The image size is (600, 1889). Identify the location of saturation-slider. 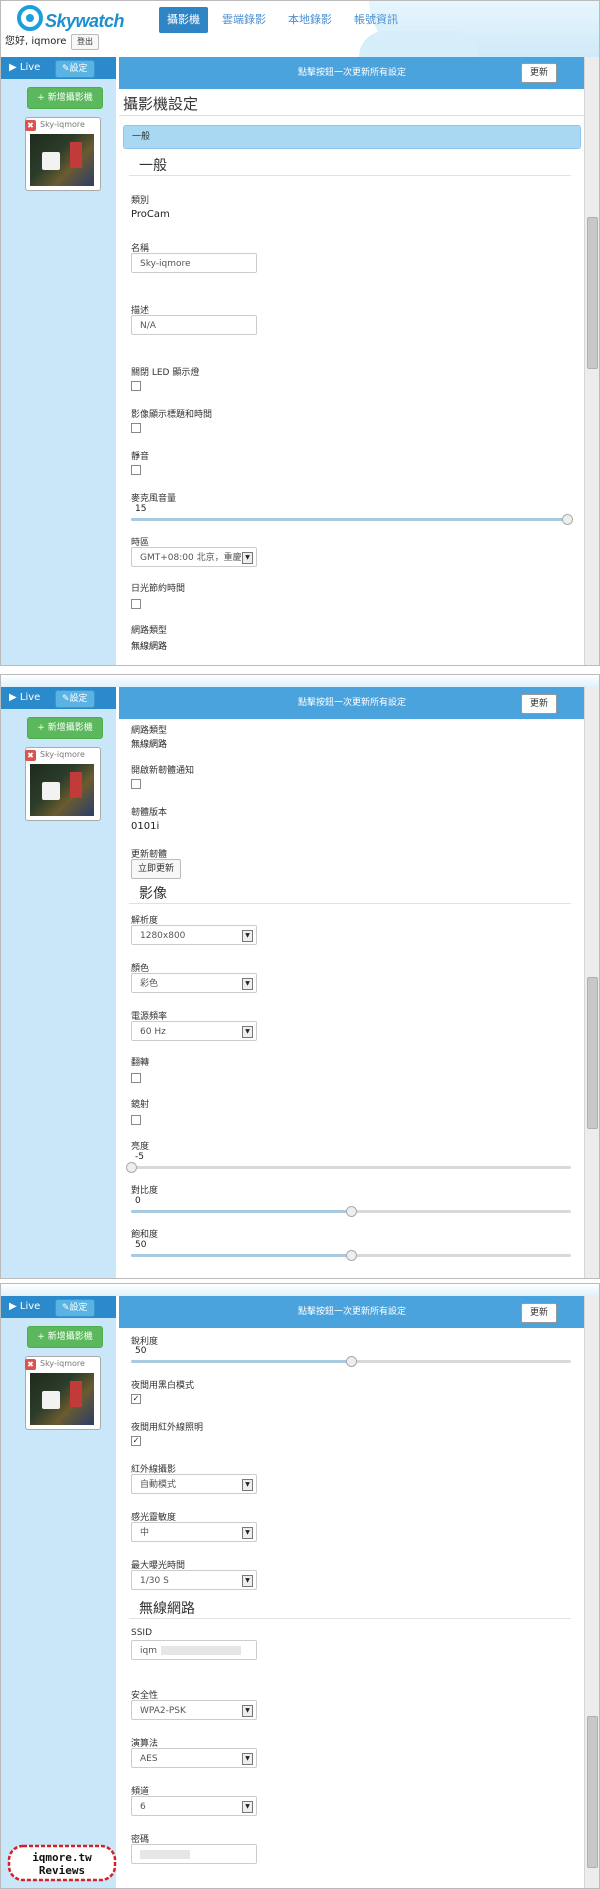
(351, 1255).